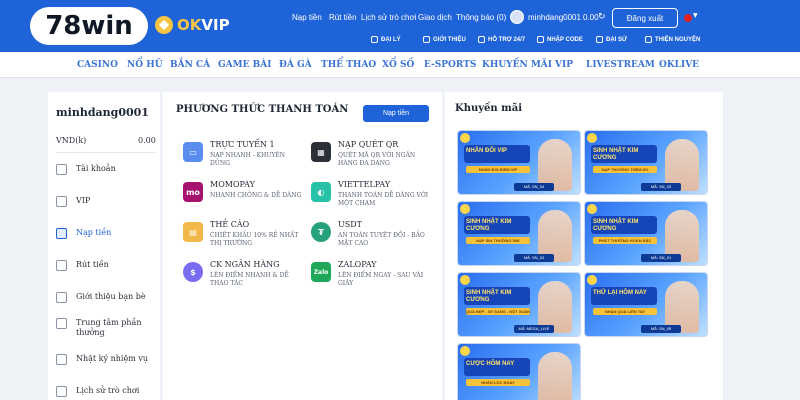 Image resolution: width=800 pixels, height=400 pixels. What do you see at coordinates (106, 328) in the screenshot?
I see `sidebar-item-rewards: Trung tâm phần thưởng` at bounding box center [106, 328].